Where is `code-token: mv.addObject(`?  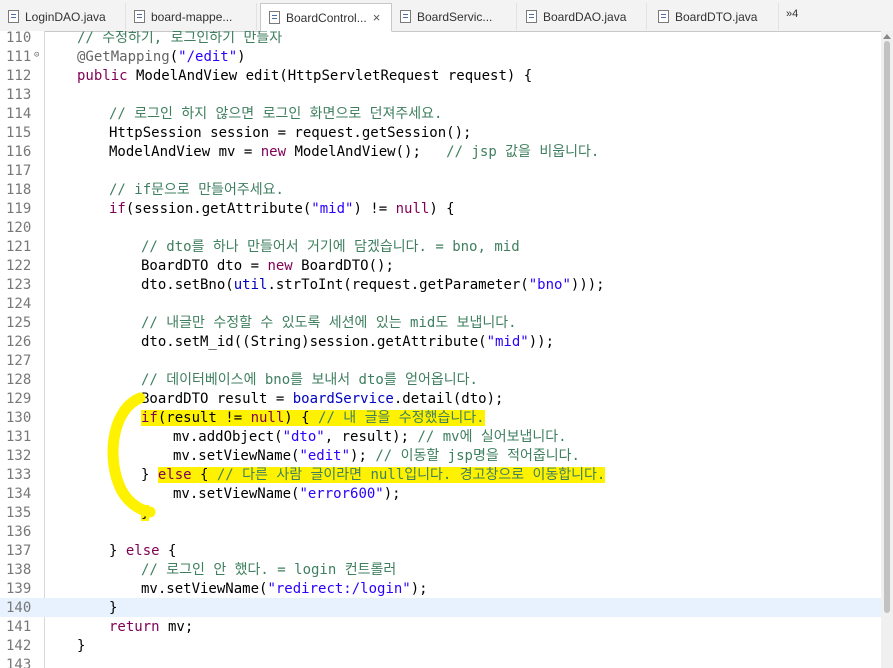 code-token: mv.addObject( is located at coordinates (228, 437).